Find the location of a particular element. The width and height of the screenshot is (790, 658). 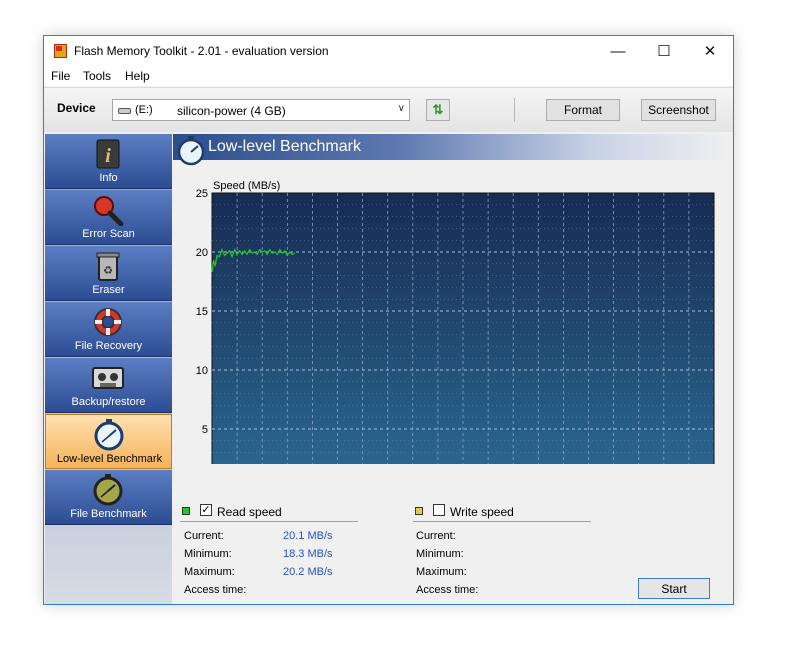

y-axis-label: Speed (MB/s) is located at coordinates (246, 186).